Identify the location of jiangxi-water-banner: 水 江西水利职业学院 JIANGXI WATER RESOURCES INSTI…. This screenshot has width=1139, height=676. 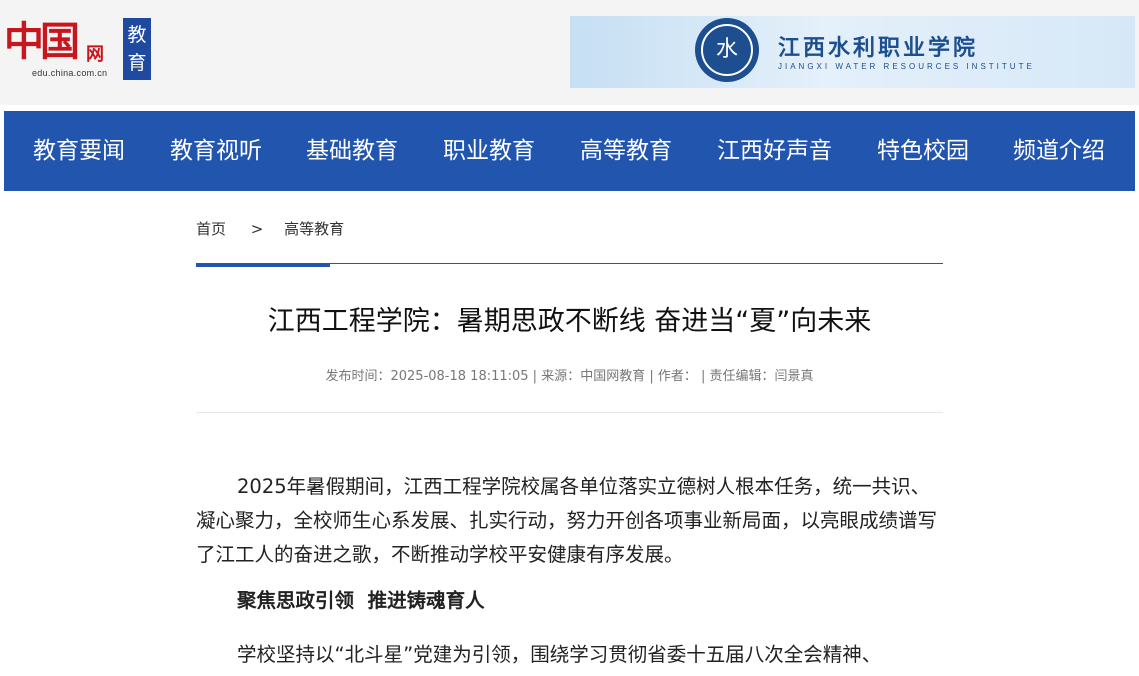
(852, 52).